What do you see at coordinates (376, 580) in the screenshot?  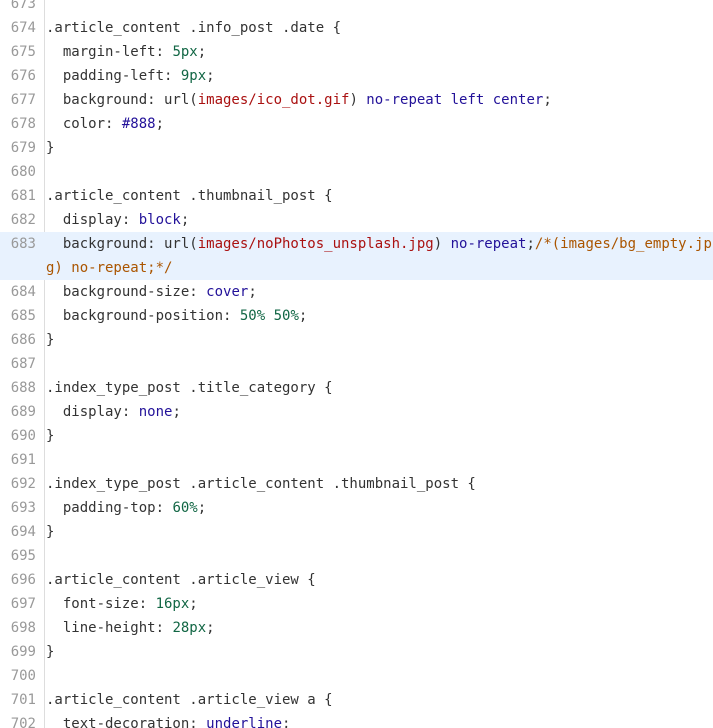 I see `line-code: .article_content .article_view {` at bounding box center [376, 580].